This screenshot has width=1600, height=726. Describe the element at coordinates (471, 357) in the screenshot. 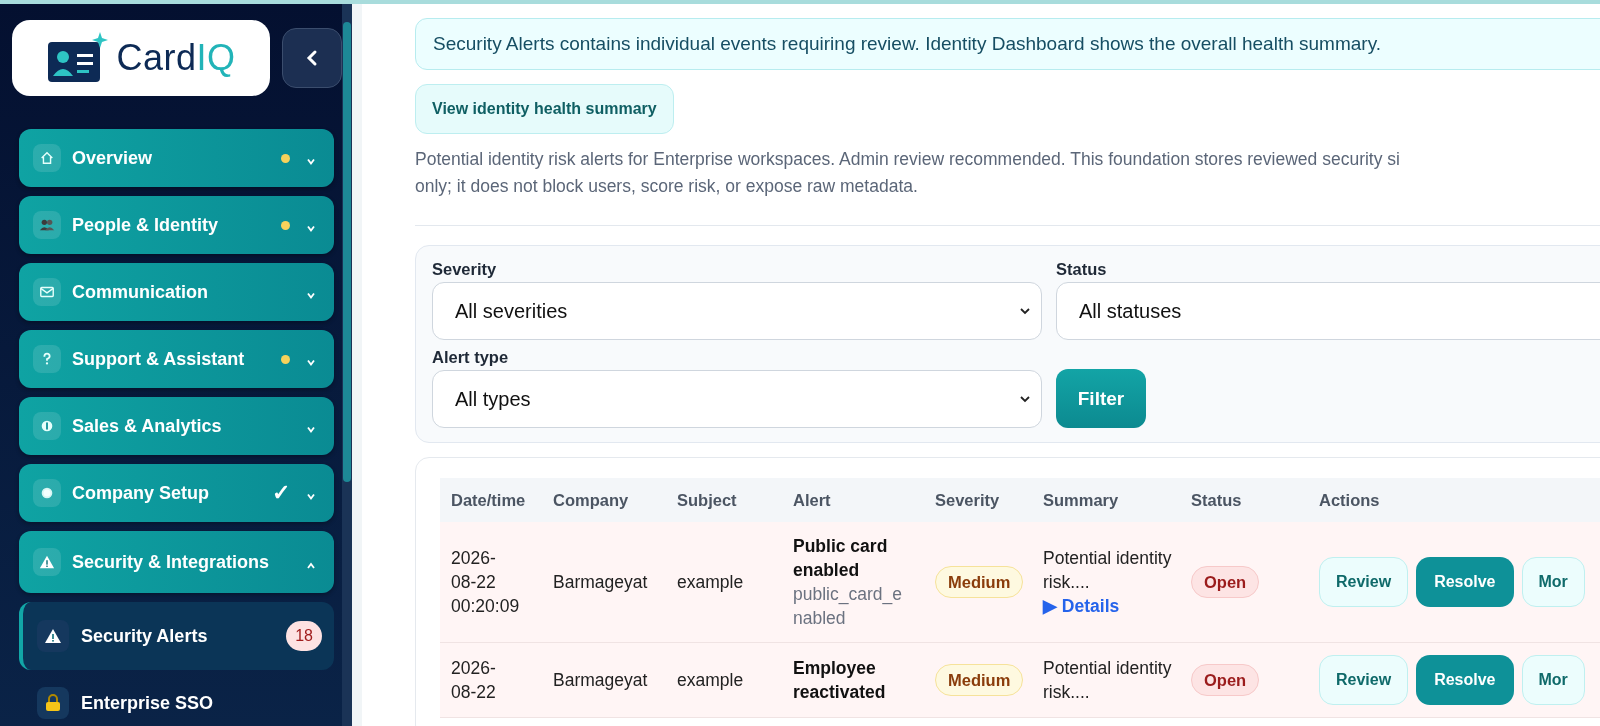

I see `field-label: Alert type` at that location.